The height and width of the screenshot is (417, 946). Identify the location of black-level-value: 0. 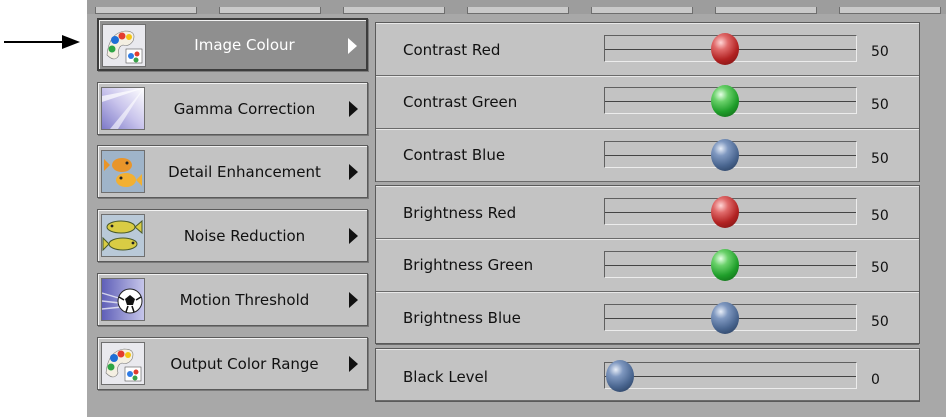
(875, 380).